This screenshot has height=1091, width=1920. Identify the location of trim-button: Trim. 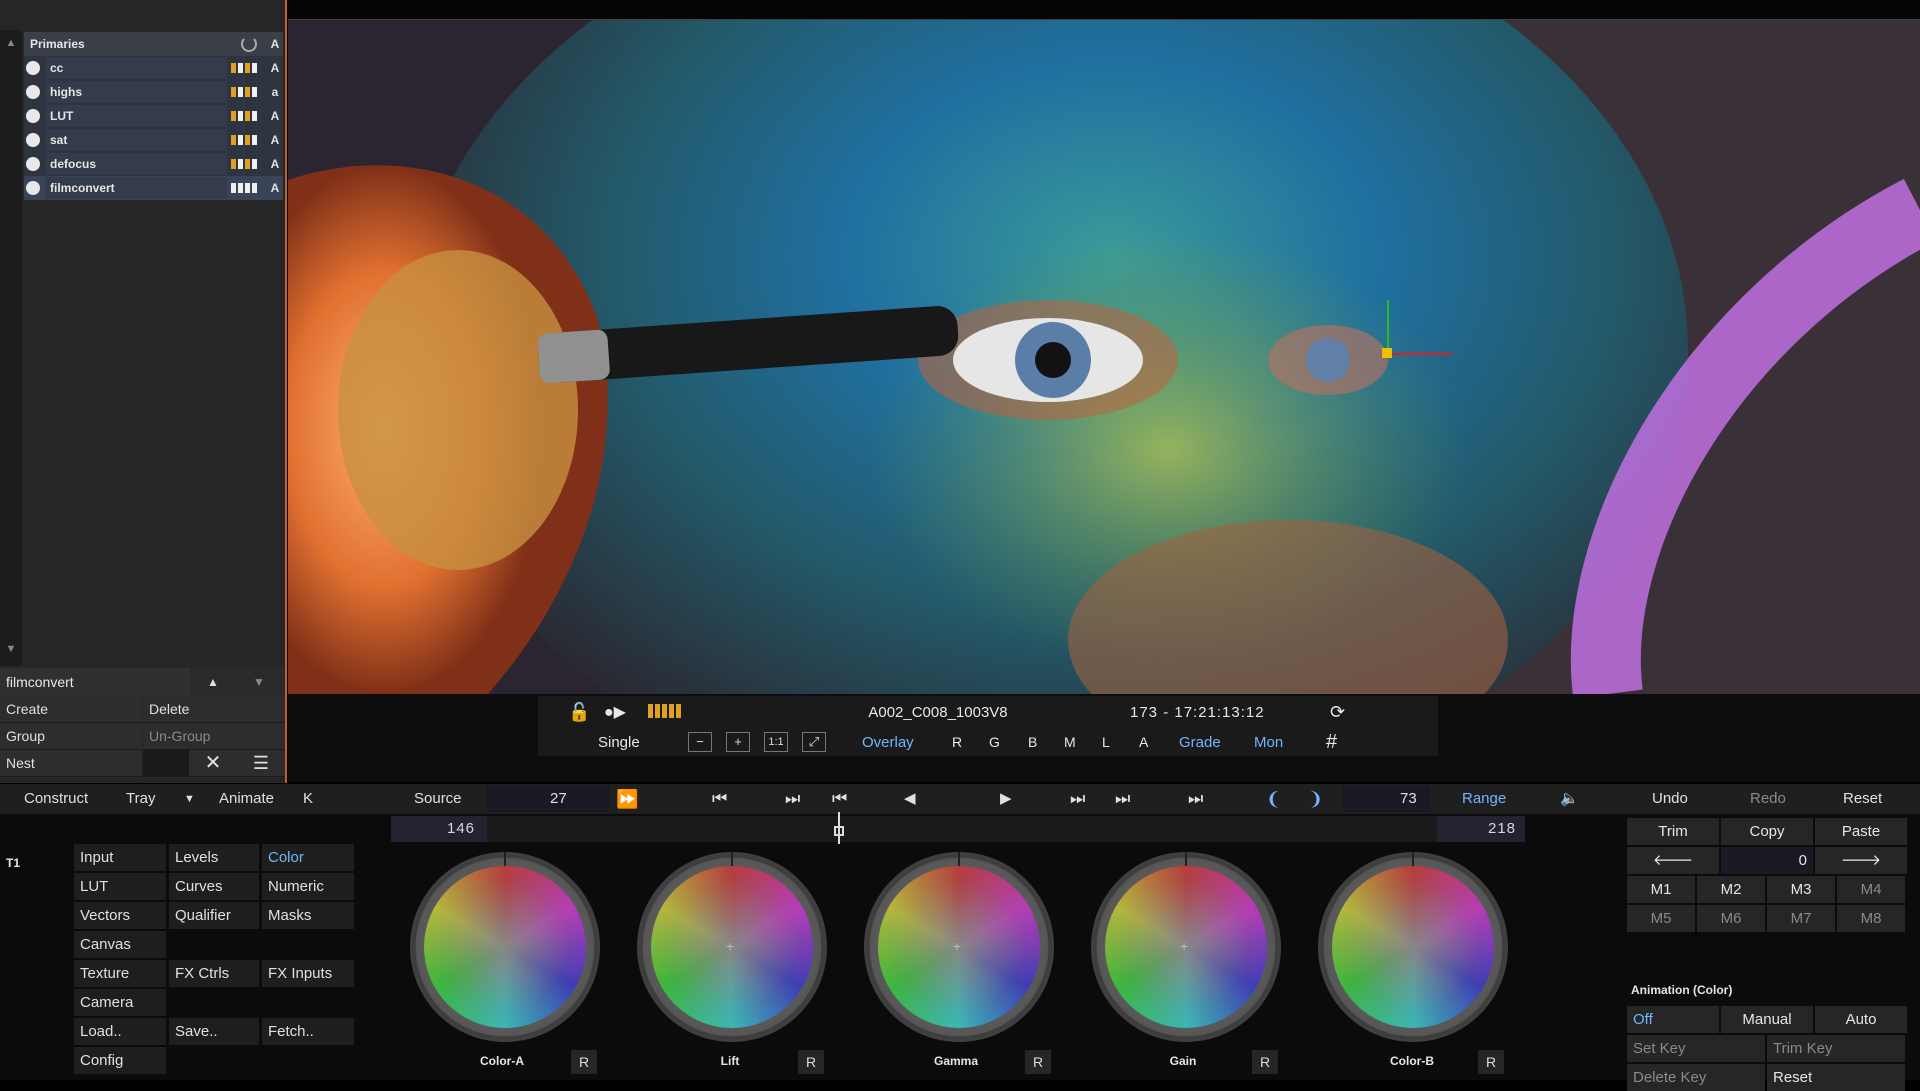
(1673, 831).